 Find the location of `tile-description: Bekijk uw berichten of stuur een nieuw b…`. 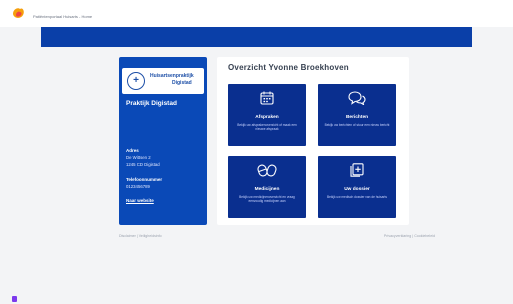

tile-description: Bekijk uw berichten of stuur een nieuw b… is located at coordinates (357, 125).